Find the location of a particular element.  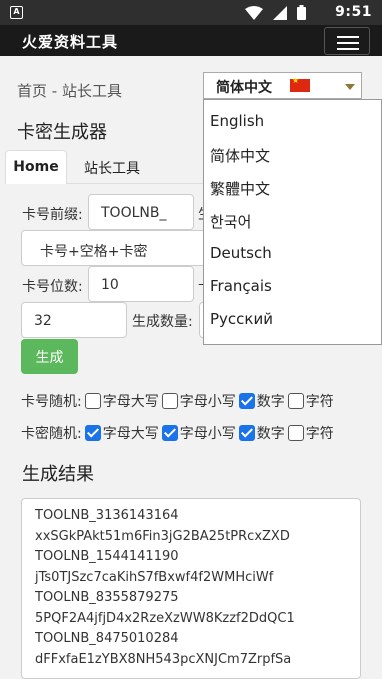

result-line: jTs0TJSzc7caKihS7fBxwf4f2WMHciWf is located at coordinates (154, 577).